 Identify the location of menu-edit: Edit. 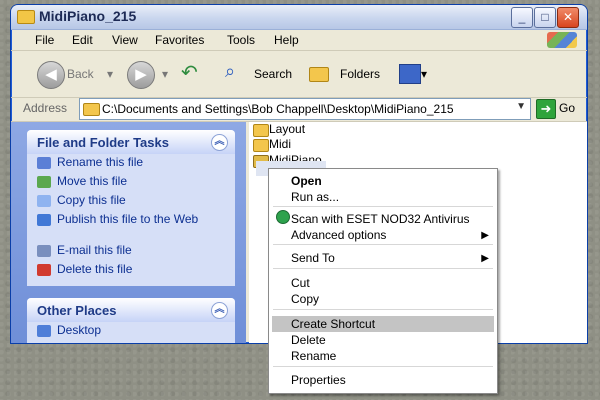
(82, 40).